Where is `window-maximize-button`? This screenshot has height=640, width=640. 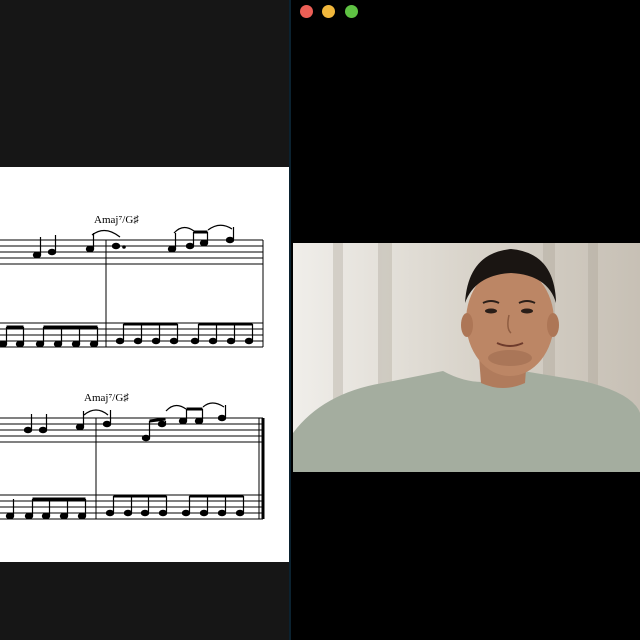 window-maximize-button is located at coordinates (351, 11).